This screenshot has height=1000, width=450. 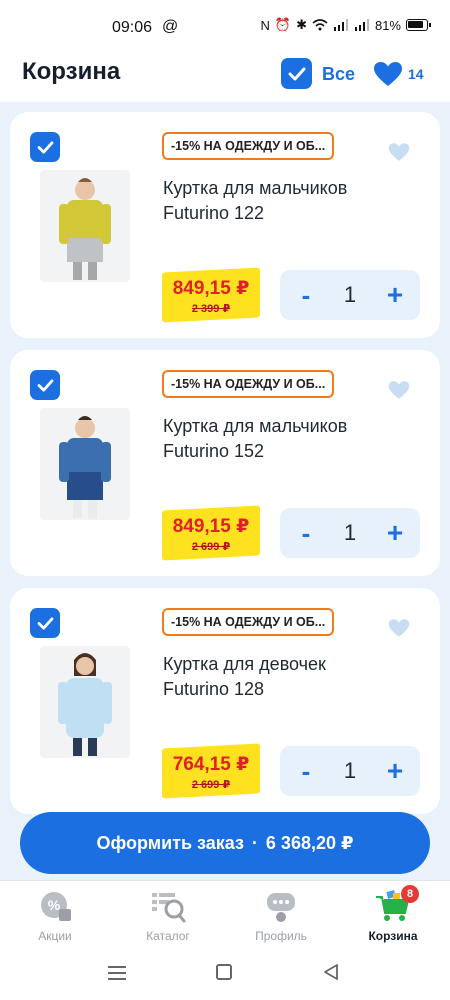 What do you see at coordinates (283, 24) in the screenshot?
I see `alarm-icon: ⏰` at bounding box center [283, 24].